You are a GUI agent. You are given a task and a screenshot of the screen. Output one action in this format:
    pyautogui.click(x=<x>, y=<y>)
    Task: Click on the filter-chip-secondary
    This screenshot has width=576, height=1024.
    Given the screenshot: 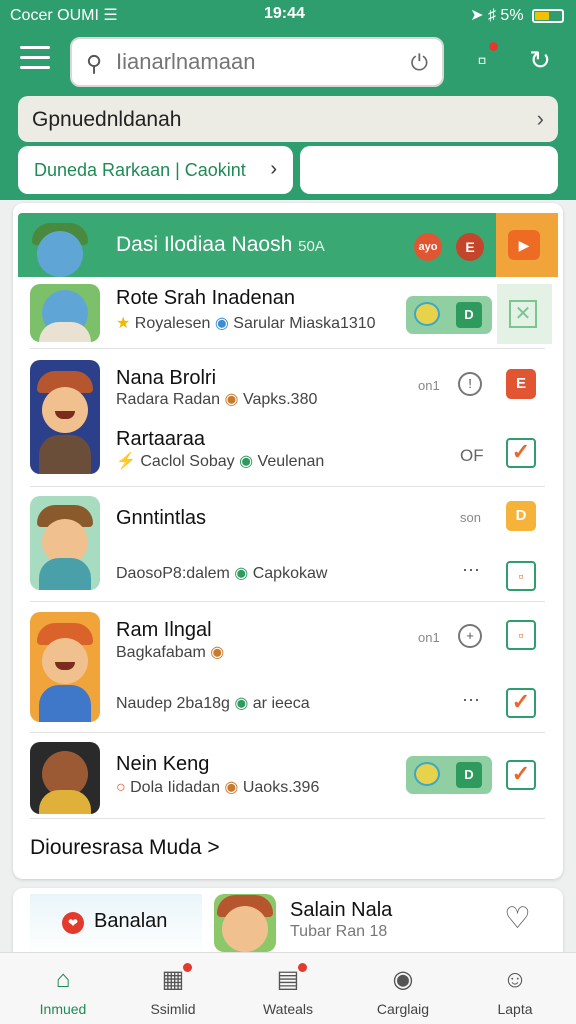 What is the action you would take?
    pyautogui.click(x=429, y=170)
    